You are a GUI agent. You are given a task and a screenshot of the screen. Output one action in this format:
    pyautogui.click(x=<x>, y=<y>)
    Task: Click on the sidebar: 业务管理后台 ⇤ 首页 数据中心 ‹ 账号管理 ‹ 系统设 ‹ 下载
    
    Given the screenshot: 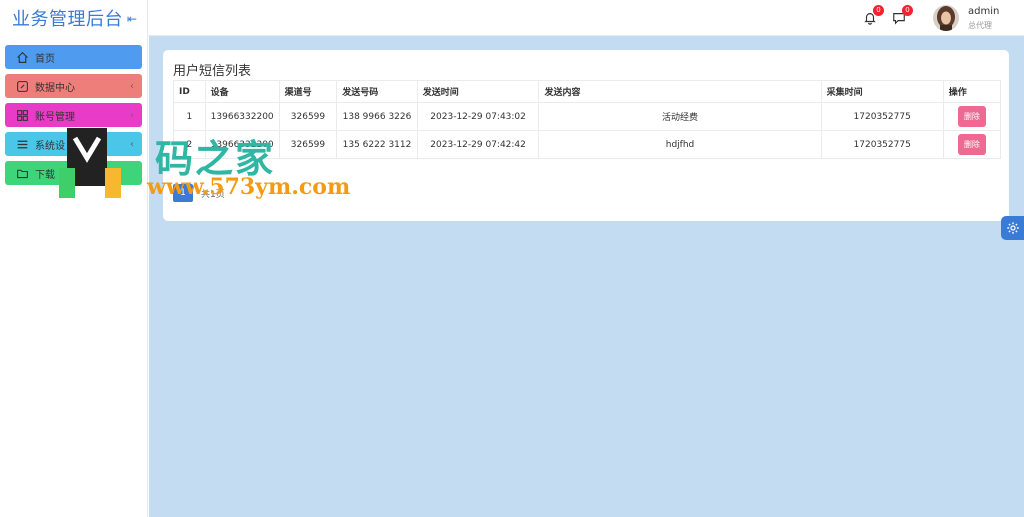 What is the action you would take?
    pyautogui.click(x=74, y=258)
    